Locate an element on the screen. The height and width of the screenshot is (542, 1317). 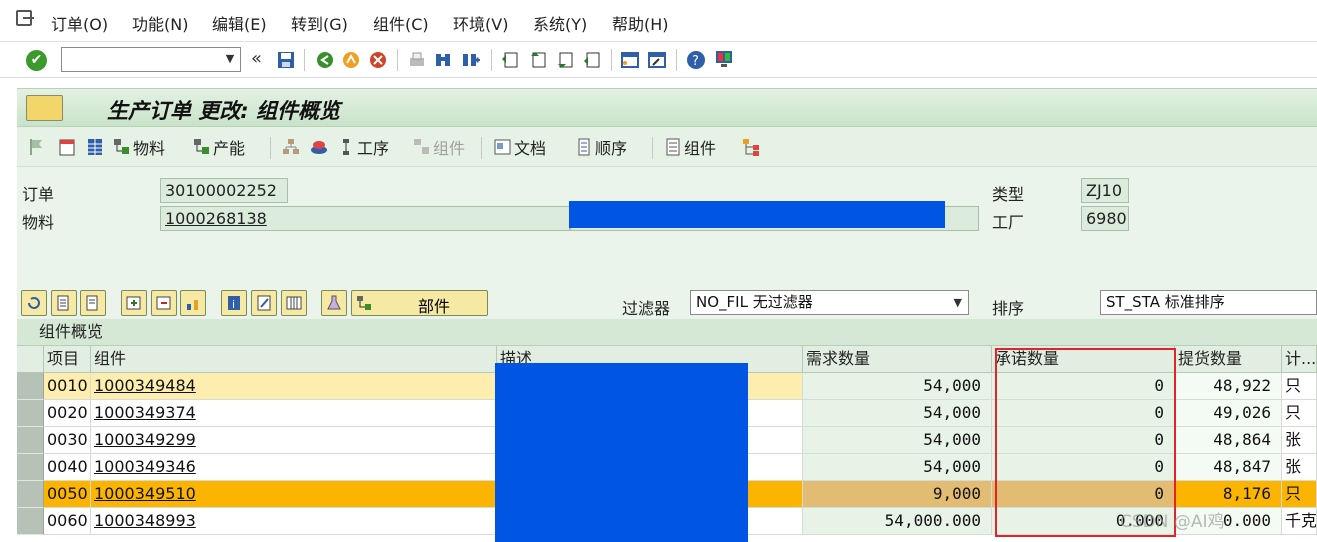
find-next-icon is located at coordinates (471, 60).